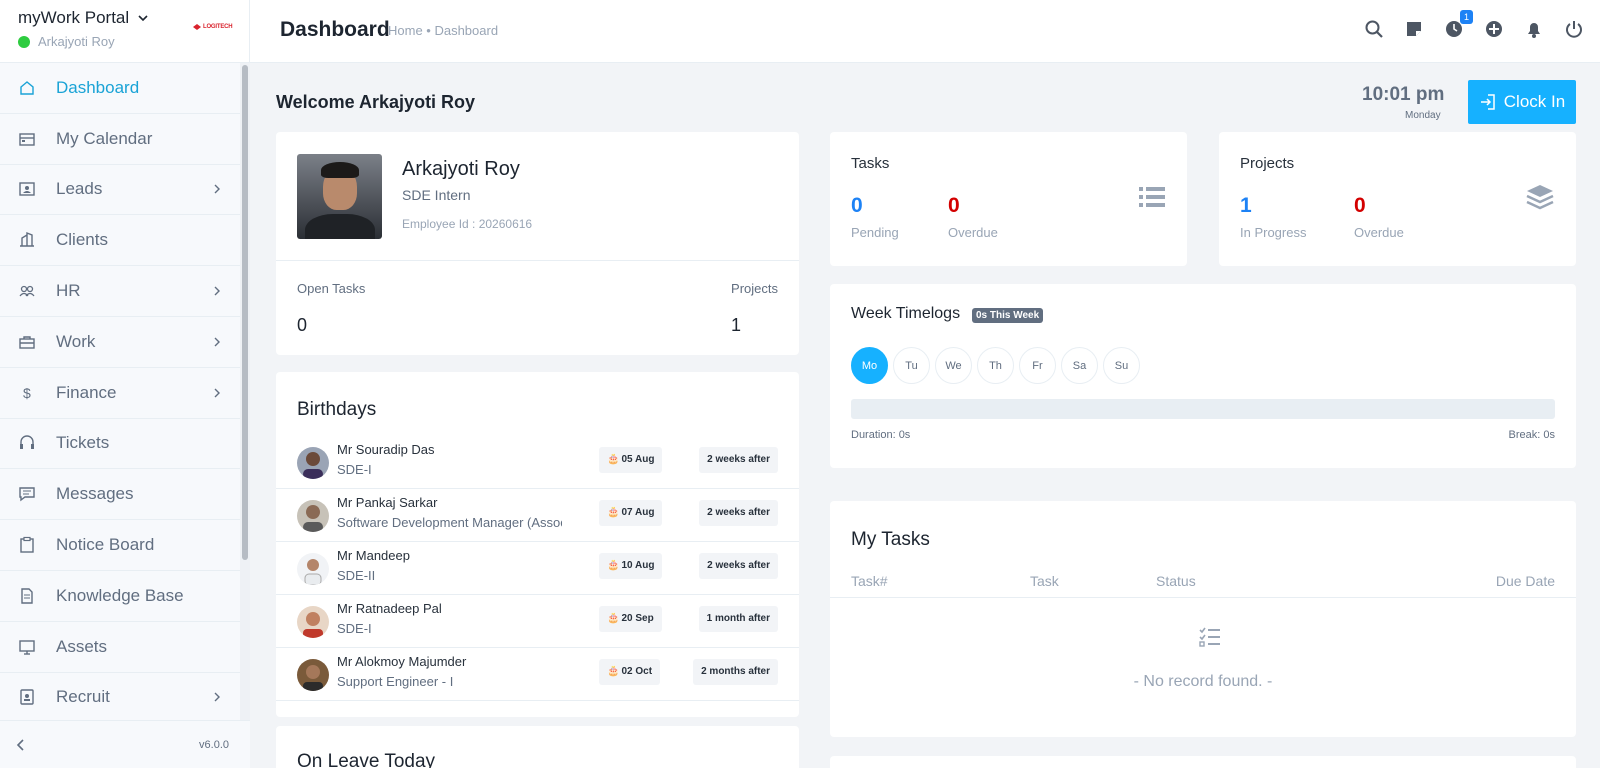  I want to click on birthday-name: Mr Souradip Das, so click(386, 449).